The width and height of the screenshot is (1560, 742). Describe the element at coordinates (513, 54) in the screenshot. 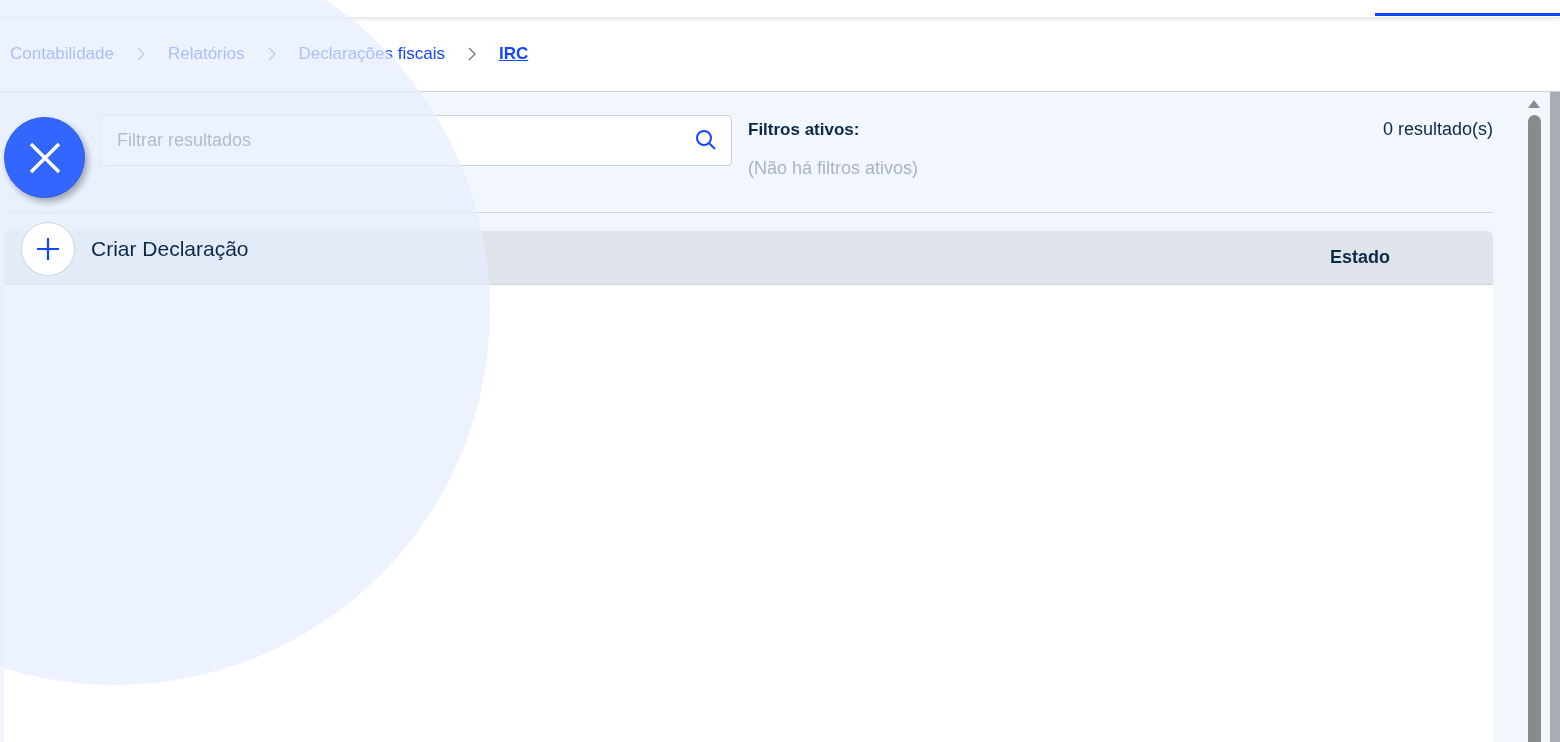

I see `breadcrumb-link: IRC` at that location.